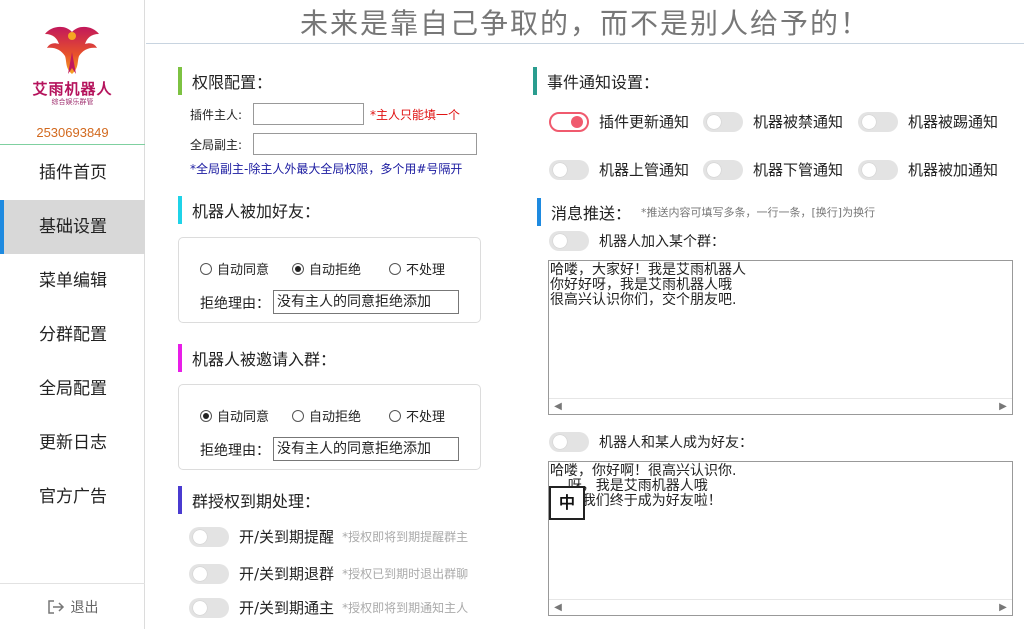 The height and width of the screenshot is (629, 1024). Describe the element at coordinates (773, 121) in the screenshot. I see `event-bot-muted-toggle: 机器被禁通知` at that location.